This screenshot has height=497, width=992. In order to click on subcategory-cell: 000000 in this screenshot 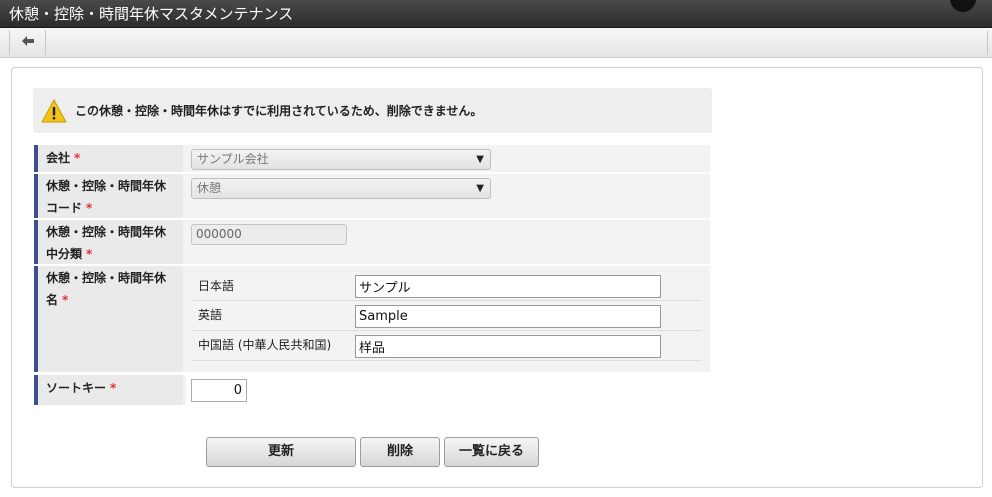, I will do `click(448, 242)`.